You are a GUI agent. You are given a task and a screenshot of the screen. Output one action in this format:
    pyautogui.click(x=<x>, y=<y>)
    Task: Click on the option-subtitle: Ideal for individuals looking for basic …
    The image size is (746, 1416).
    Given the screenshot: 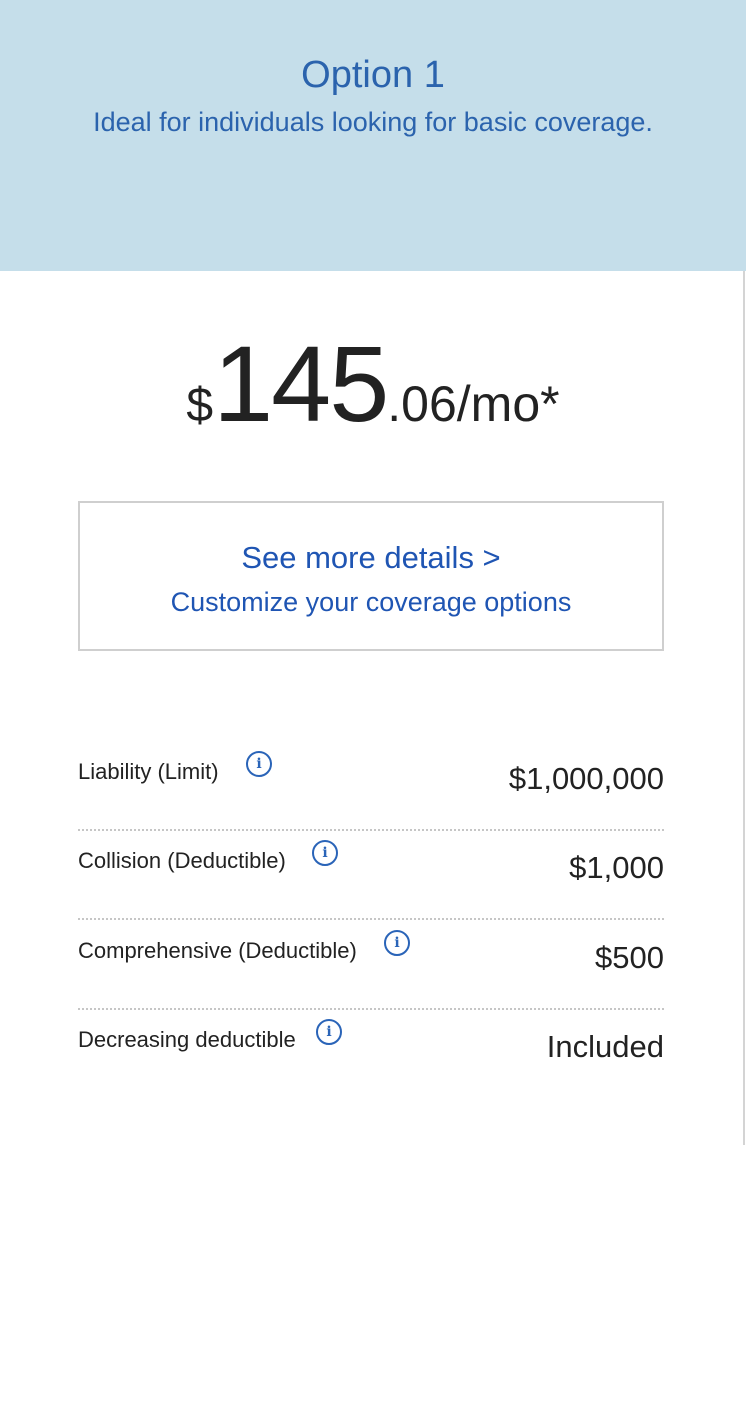 What is the action you would take?
    pyautogui.click(x=373, y=122)
    